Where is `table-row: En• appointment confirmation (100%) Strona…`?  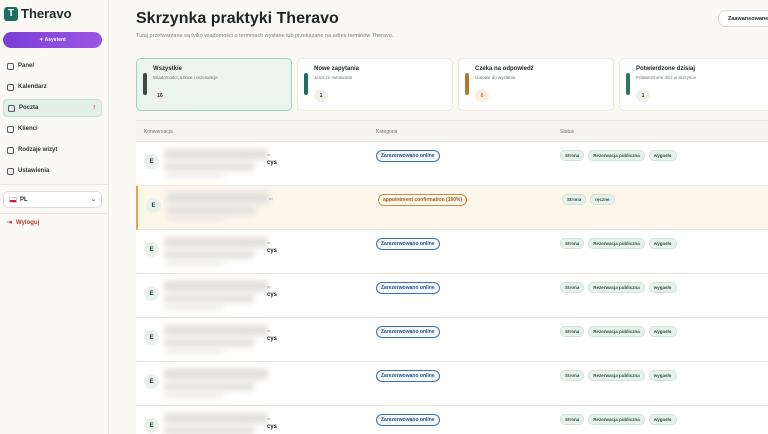 table-row: En• appointment confirmation (100%) Strona… is located at coordinates (452, 208).